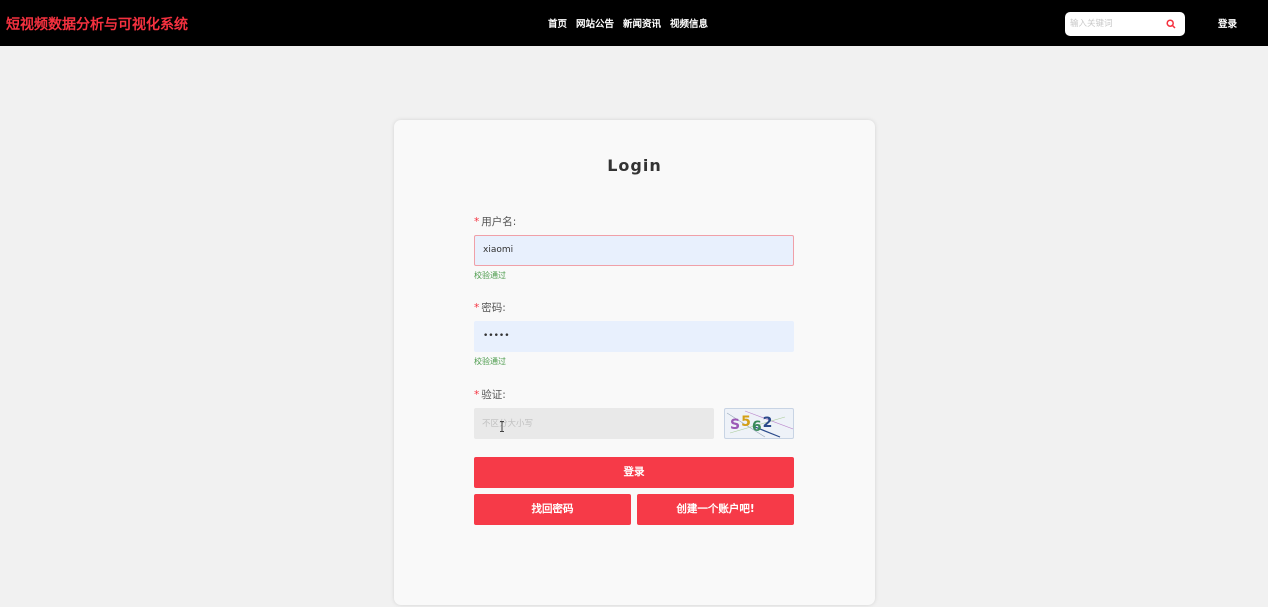 The height and width of the screenshot is (607, 1268). I want to click on nav-item-home: 首页, so click(557, 23).